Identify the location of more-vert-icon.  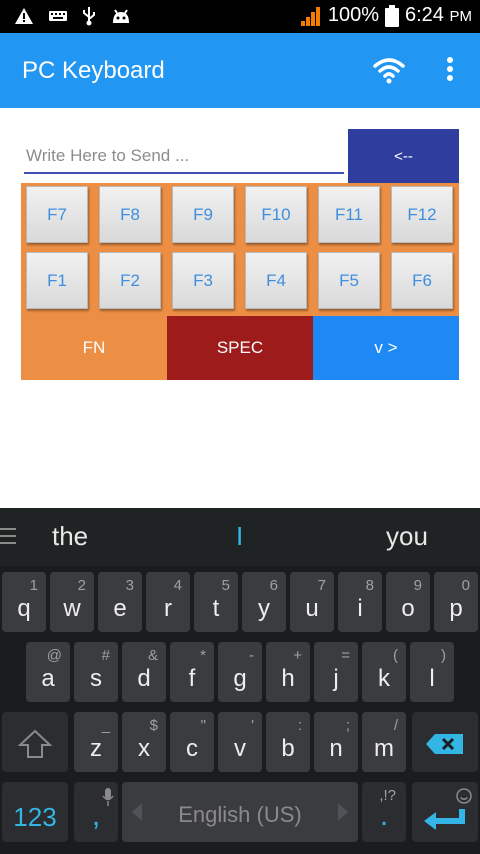
(450, 69).